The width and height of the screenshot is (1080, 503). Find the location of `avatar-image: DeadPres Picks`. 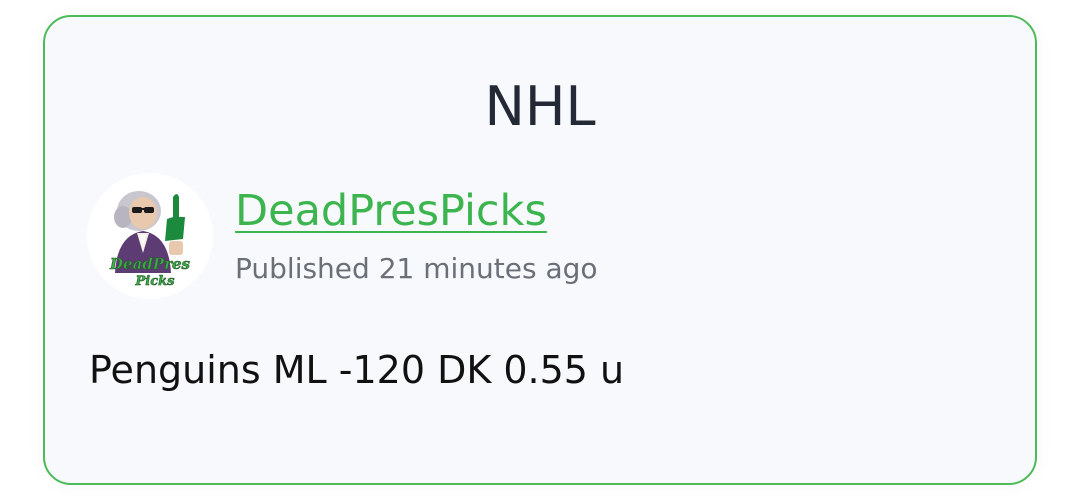

avatar-image: DeadPres Picks is located at coordinates (150, 240).